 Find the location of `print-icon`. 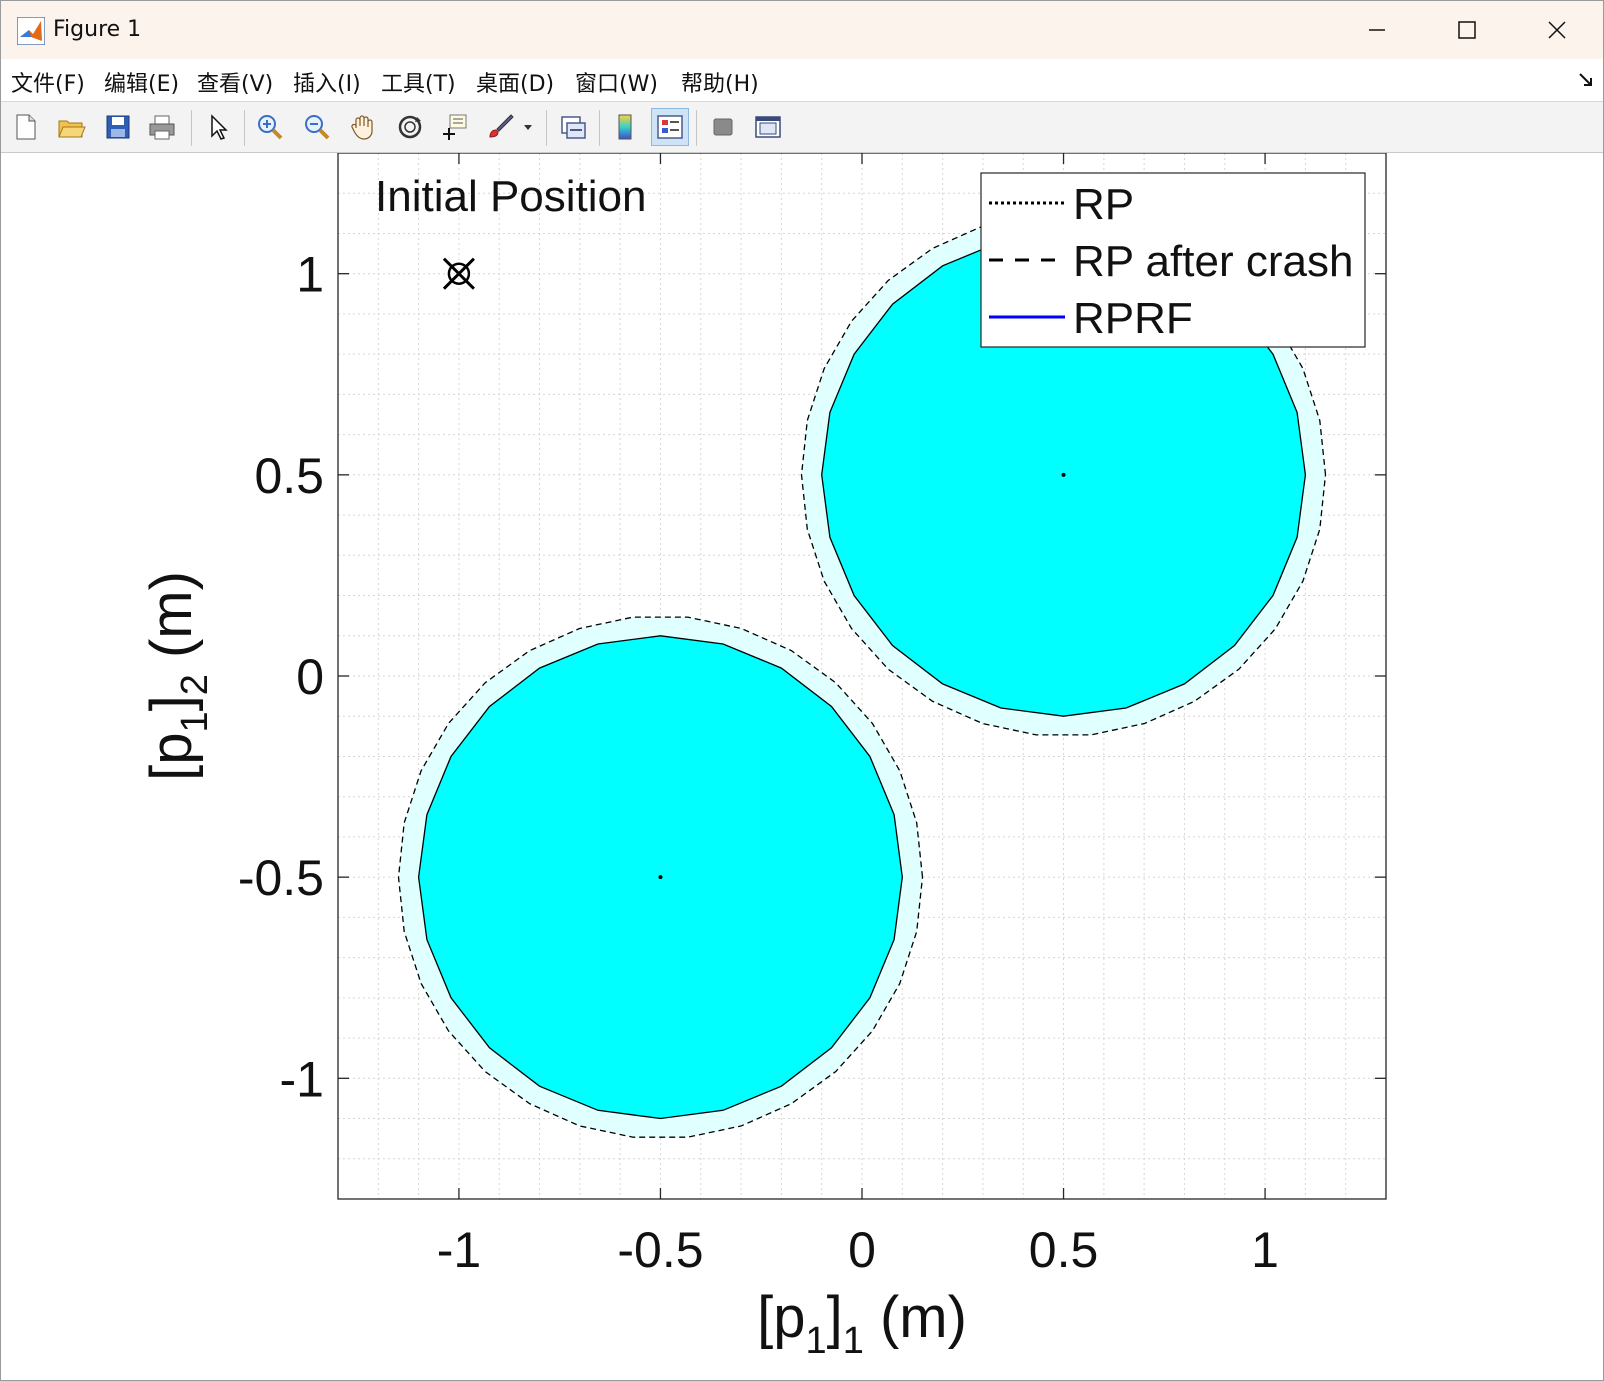

print-icon is located at coordinates (162, 127).